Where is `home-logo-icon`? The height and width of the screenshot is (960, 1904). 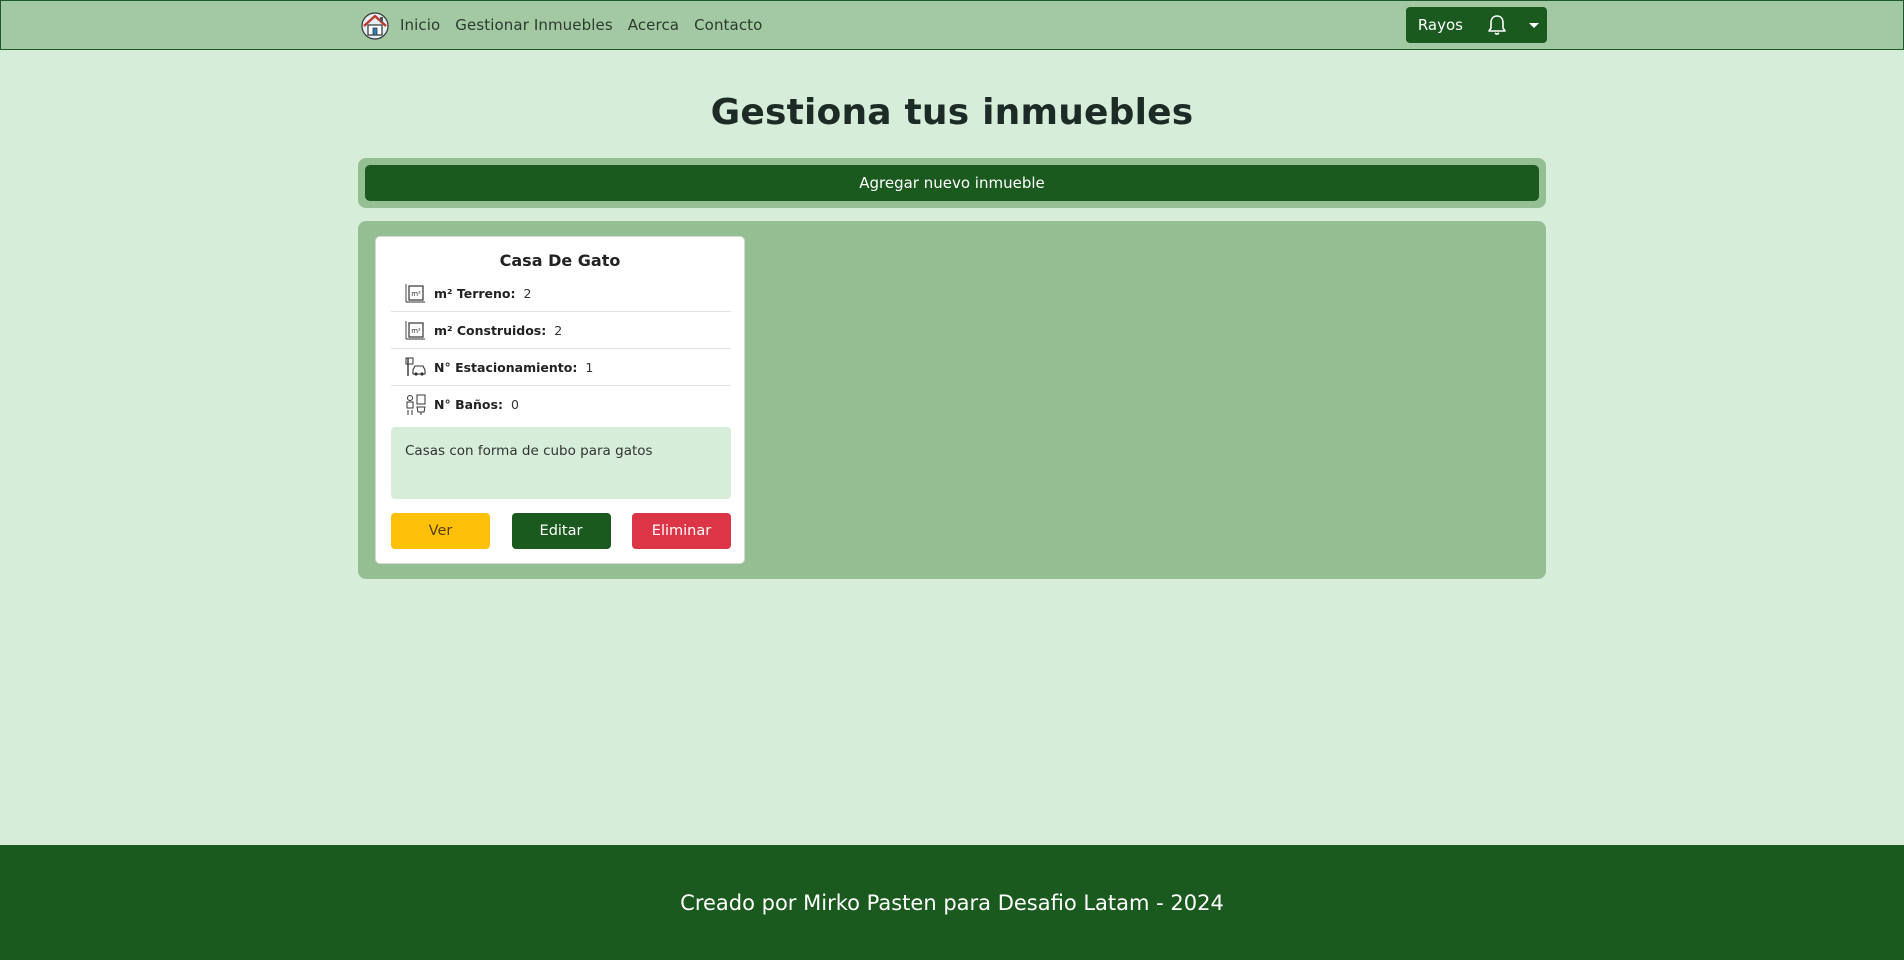 home-logo-icon is located at coordinates (375, 25).